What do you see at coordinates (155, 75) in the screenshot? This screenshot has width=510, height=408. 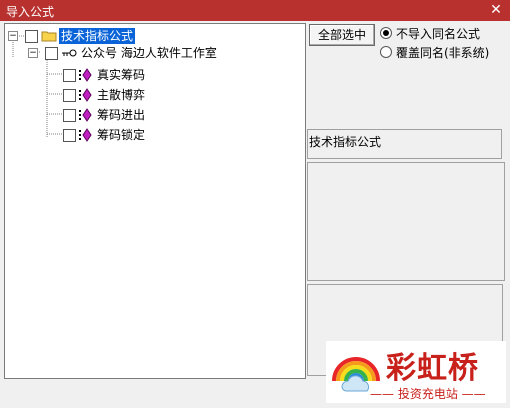 I see `tree-item: 真实筹码` at bounding box center [155, 75].